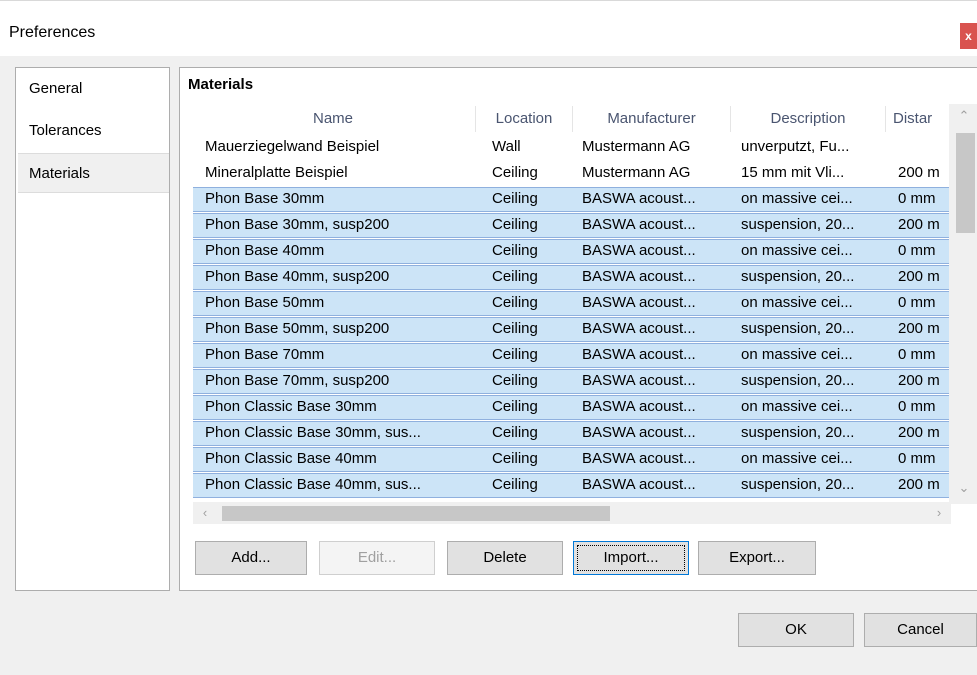  I want to click on nav-item-materials: Materials, so click(93, 173).